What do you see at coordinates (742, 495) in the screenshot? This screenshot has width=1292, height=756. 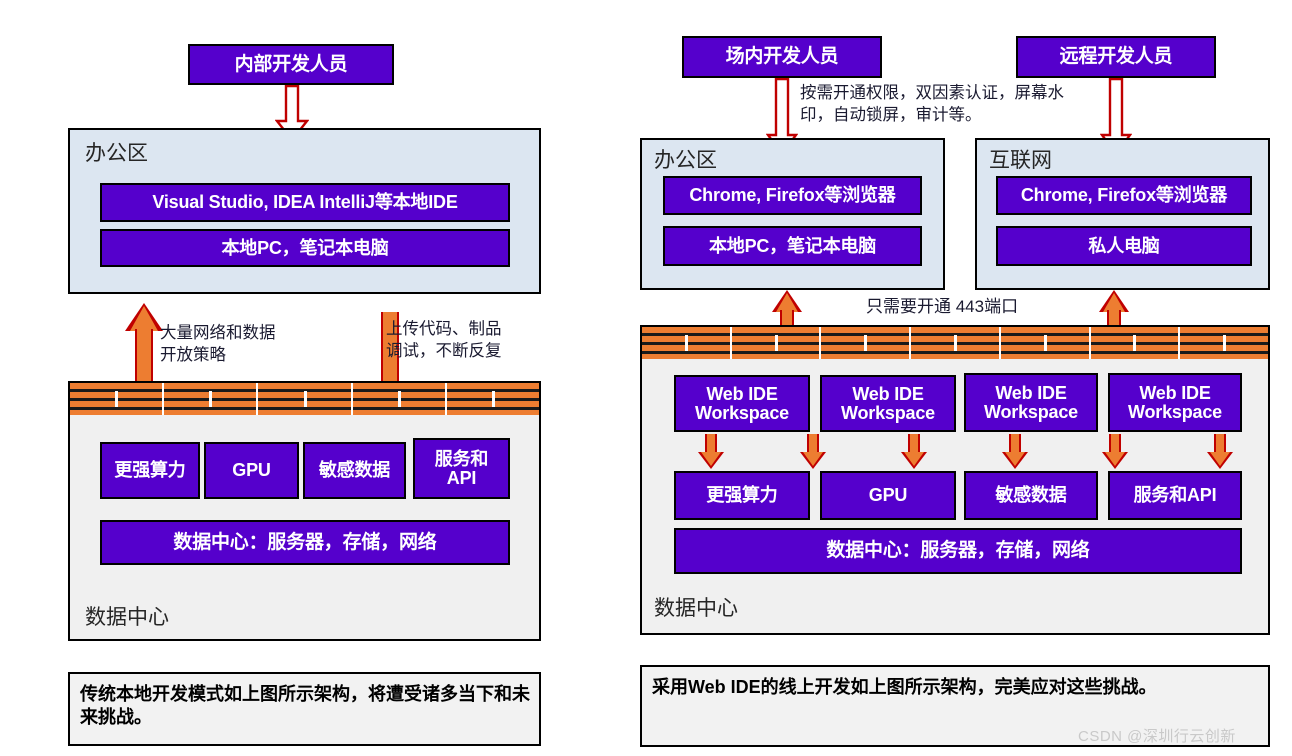 I see `right-resource-compute: 更强算力` at bounding box center [742, 495].